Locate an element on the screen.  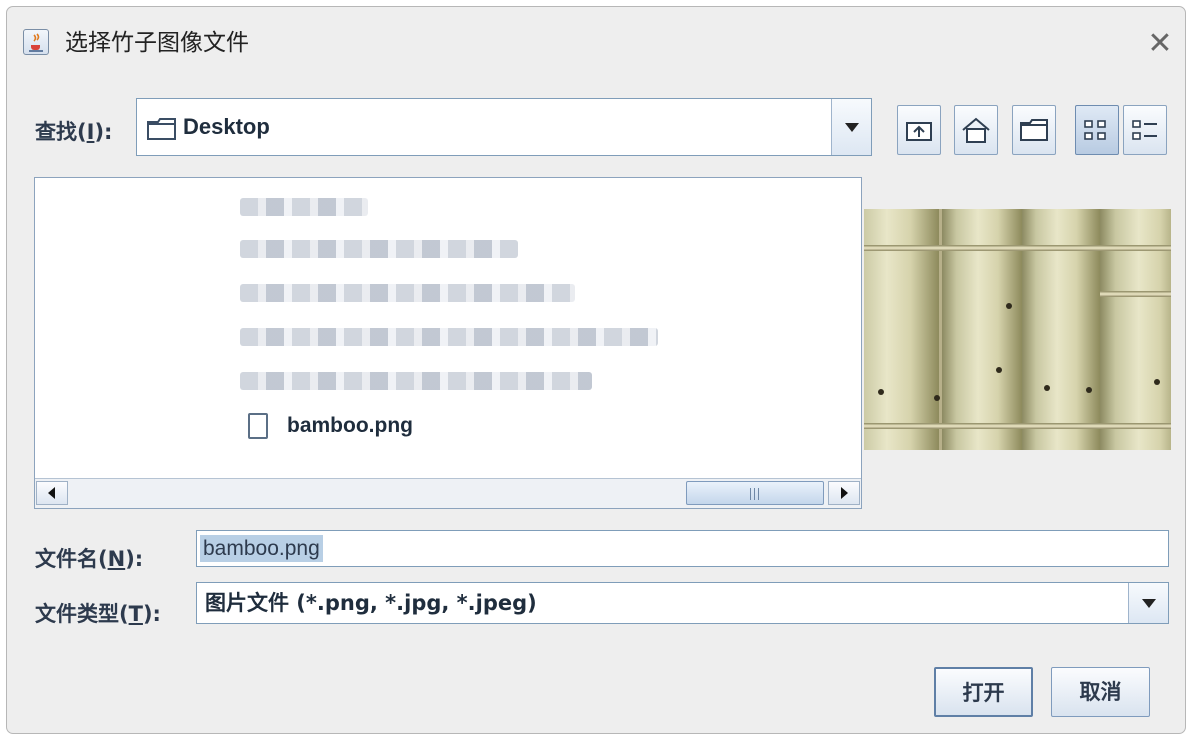
look-in-dropdown-button is located at coordinates (851, 127).